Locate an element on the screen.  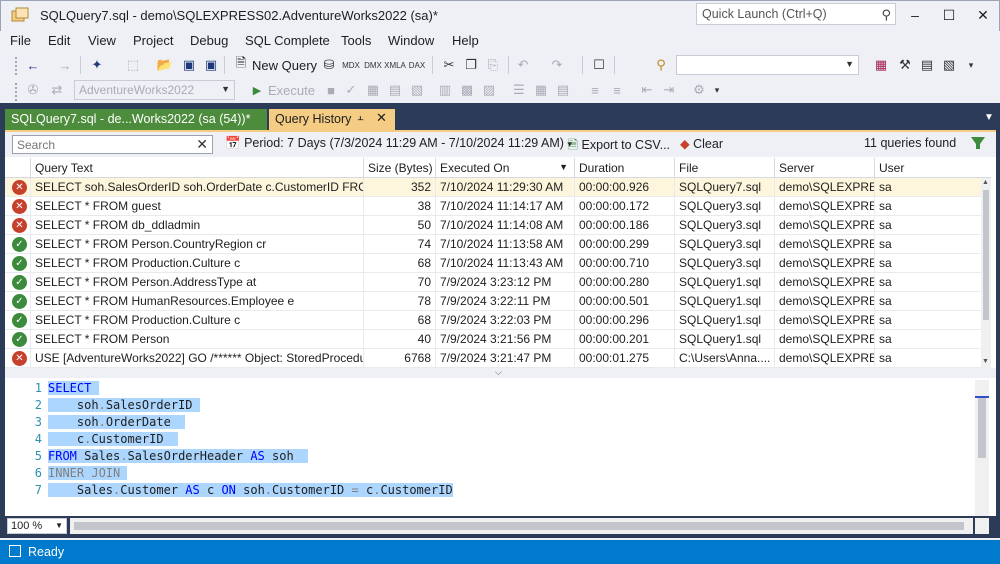
minimize-button: – is located at coordinates (915, 15).